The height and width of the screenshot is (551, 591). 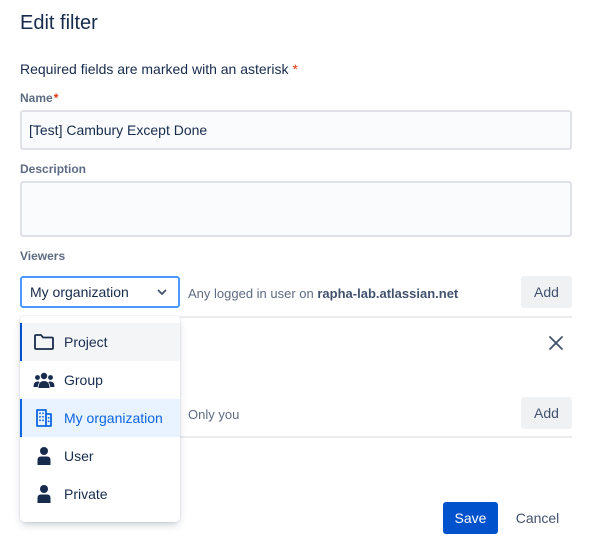 What do you see at coordinates (376, 317) in the screenshot?
I see `viewers-divider` at bounding box center [376, 317].